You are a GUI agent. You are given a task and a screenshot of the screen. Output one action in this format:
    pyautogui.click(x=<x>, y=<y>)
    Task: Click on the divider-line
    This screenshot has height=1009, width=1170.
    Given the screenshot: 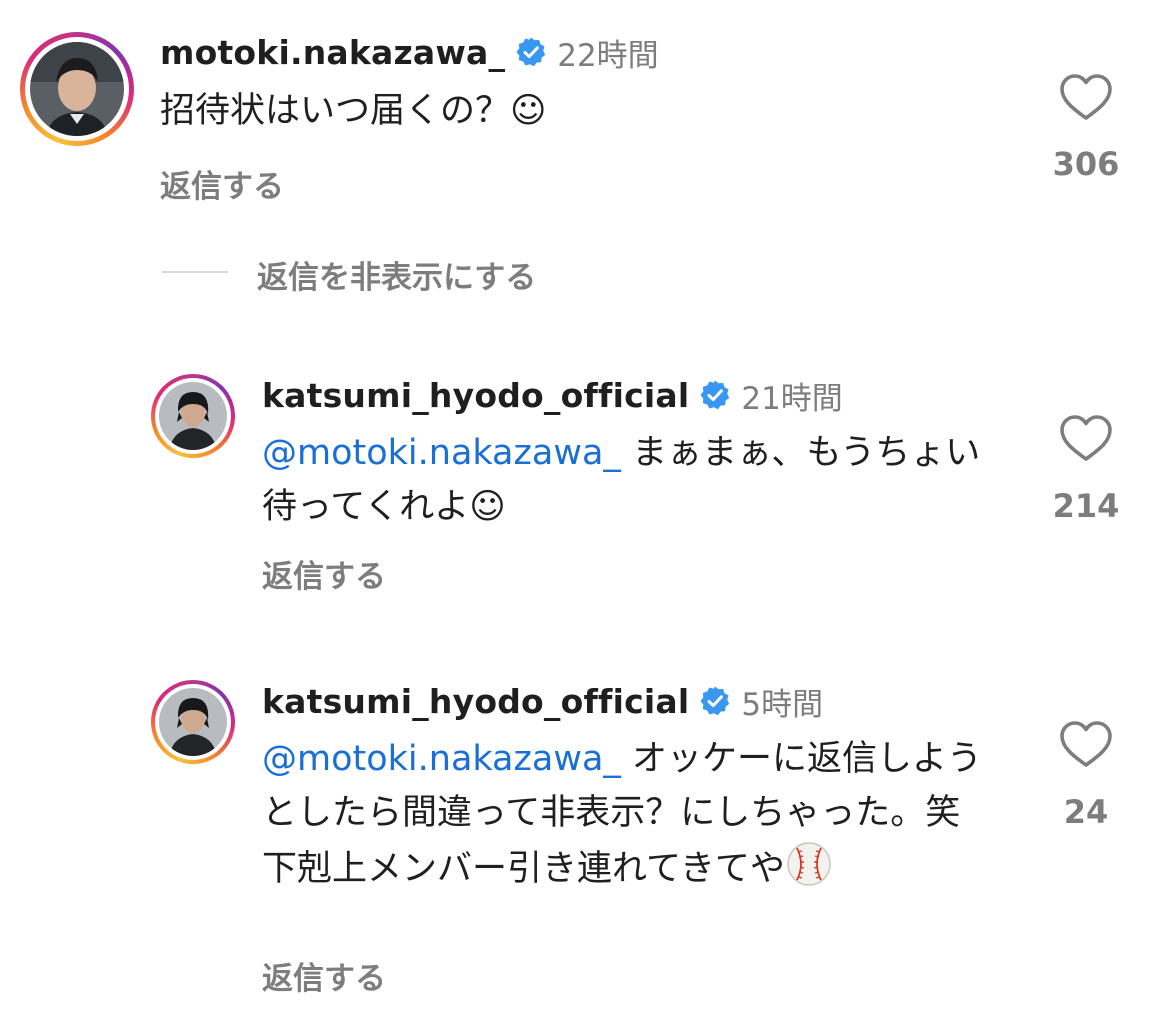 What is the action you would take?
    pyautogui.click(x=195, y=272)
    